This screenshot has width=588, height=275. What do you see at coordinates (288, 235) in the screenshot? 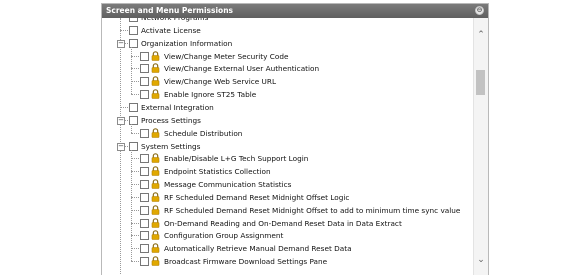
I see `tree-item: Configuration Group Assignment` at bounding box center [288, 235].